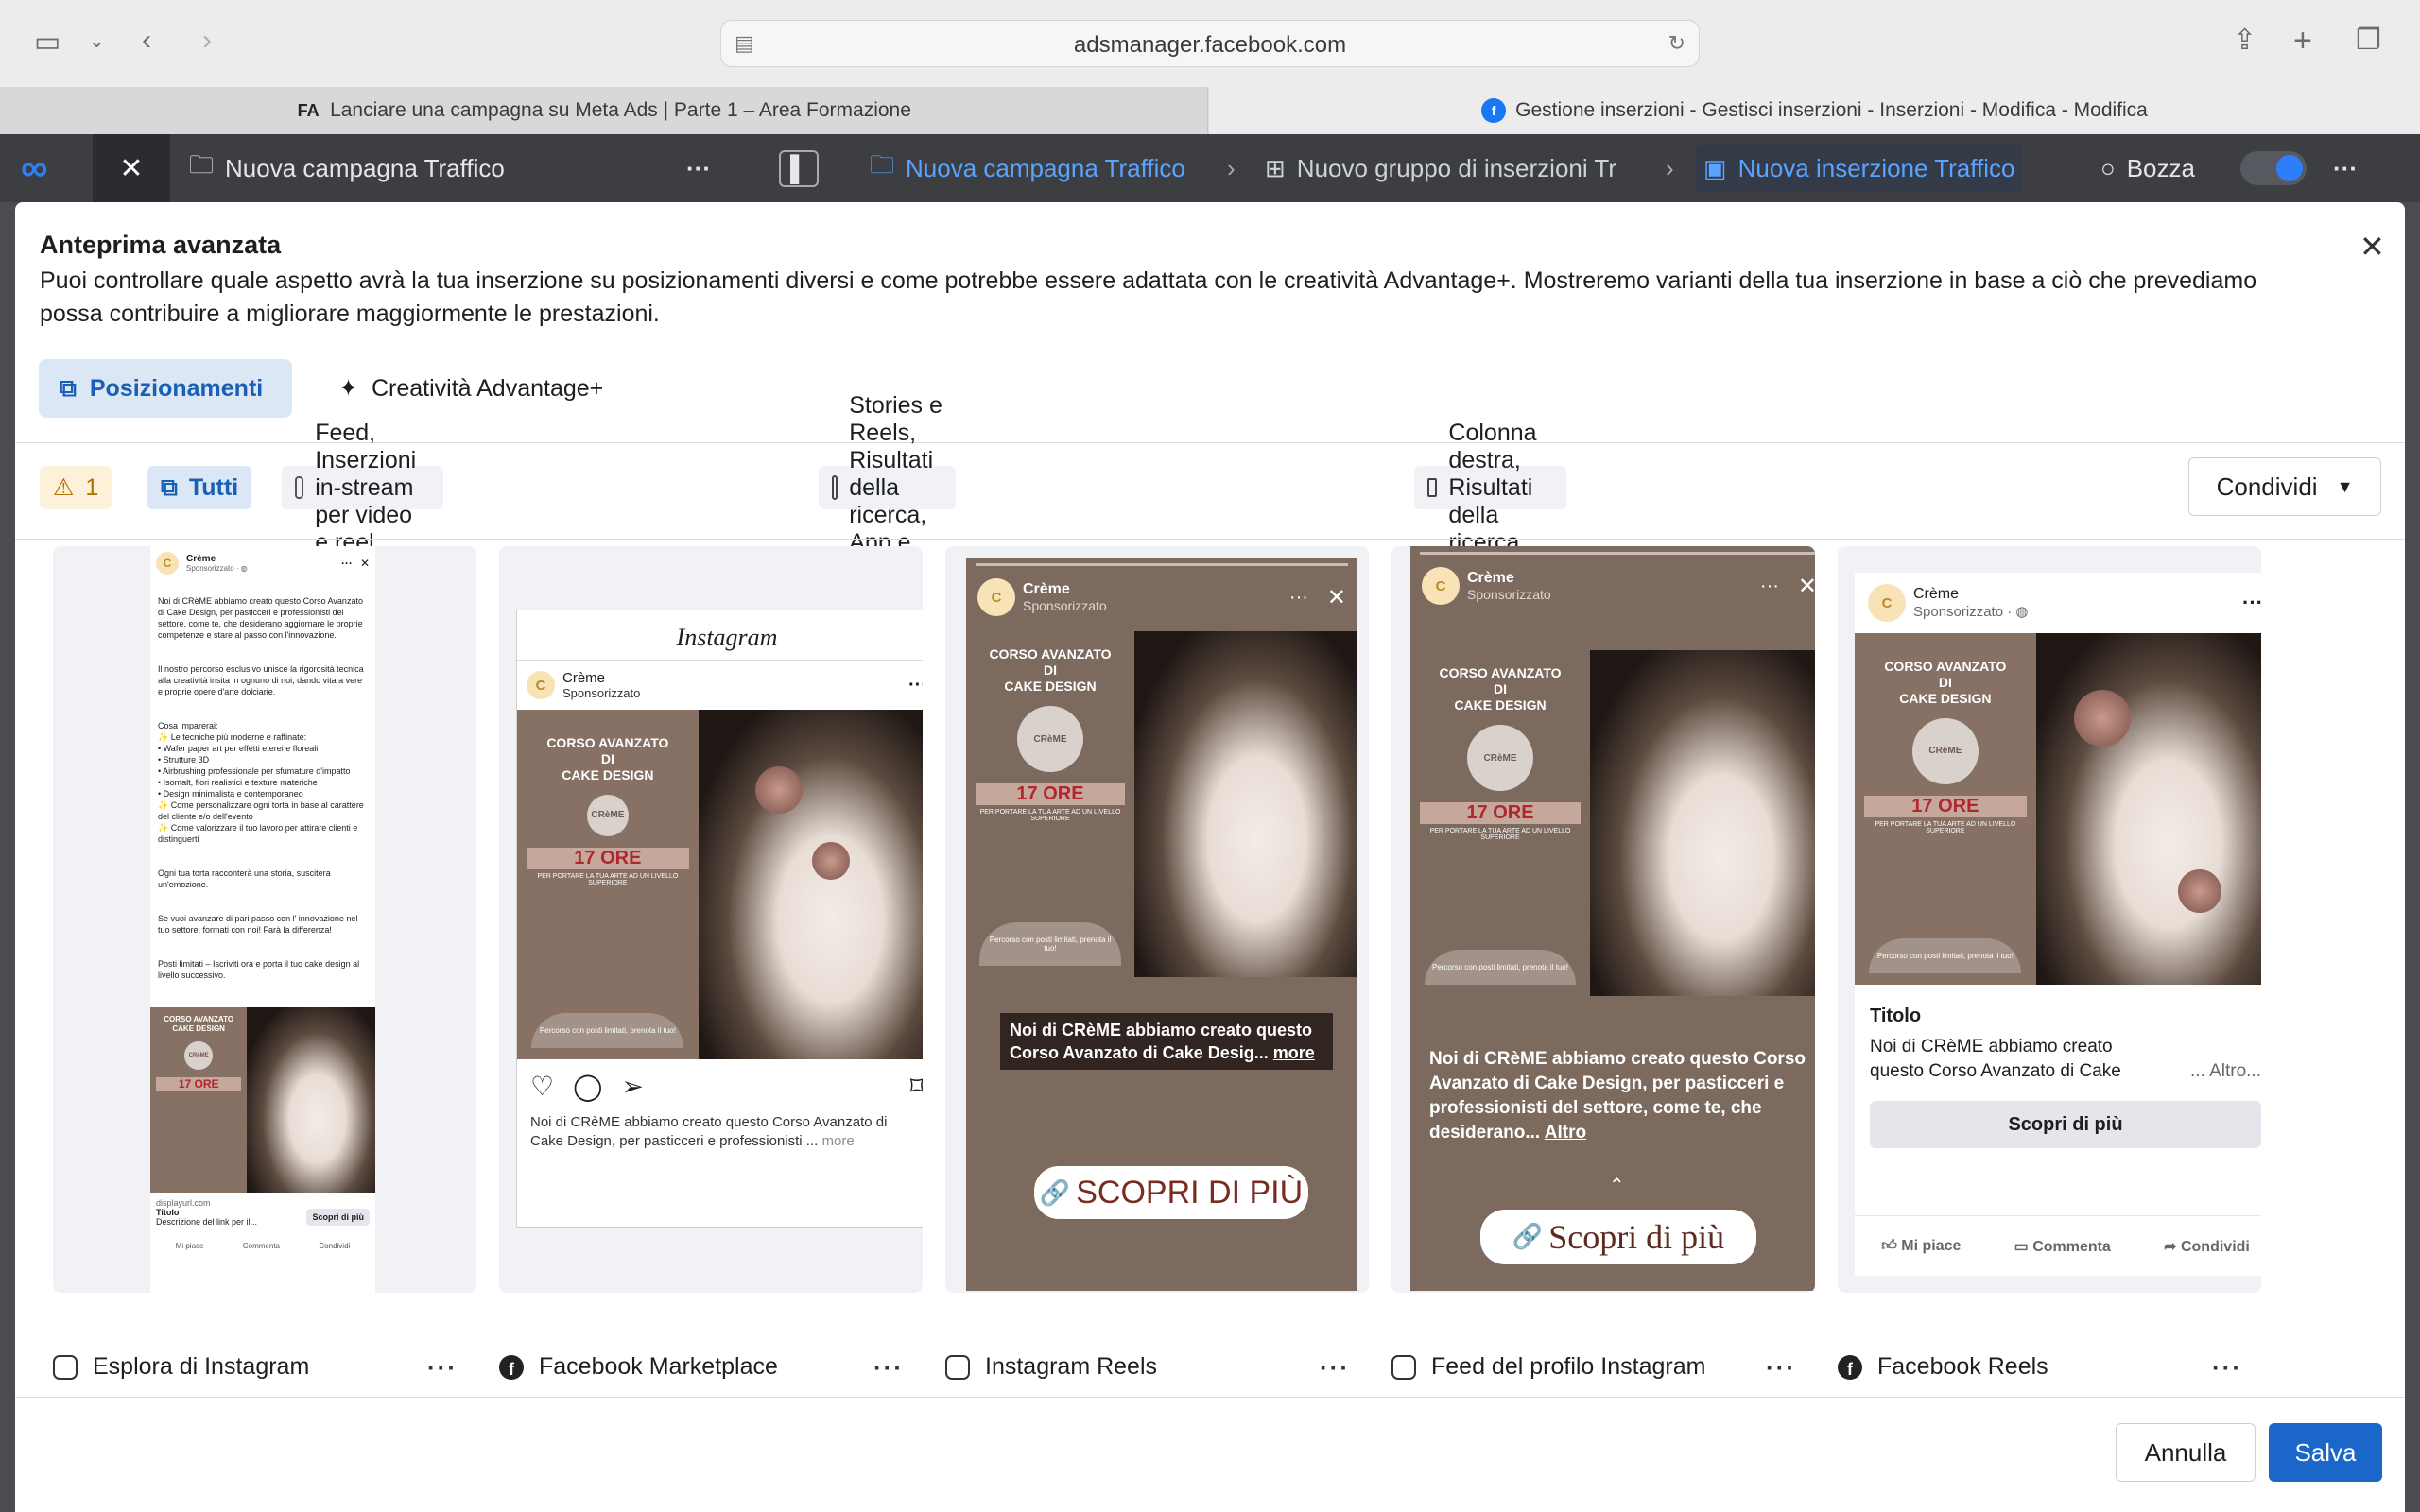  What do you see at coordinates (1891, 1246) in the screenshot?
I see `thumbs-up-icon: 👍︎` at bounding box center [1891, 1246].